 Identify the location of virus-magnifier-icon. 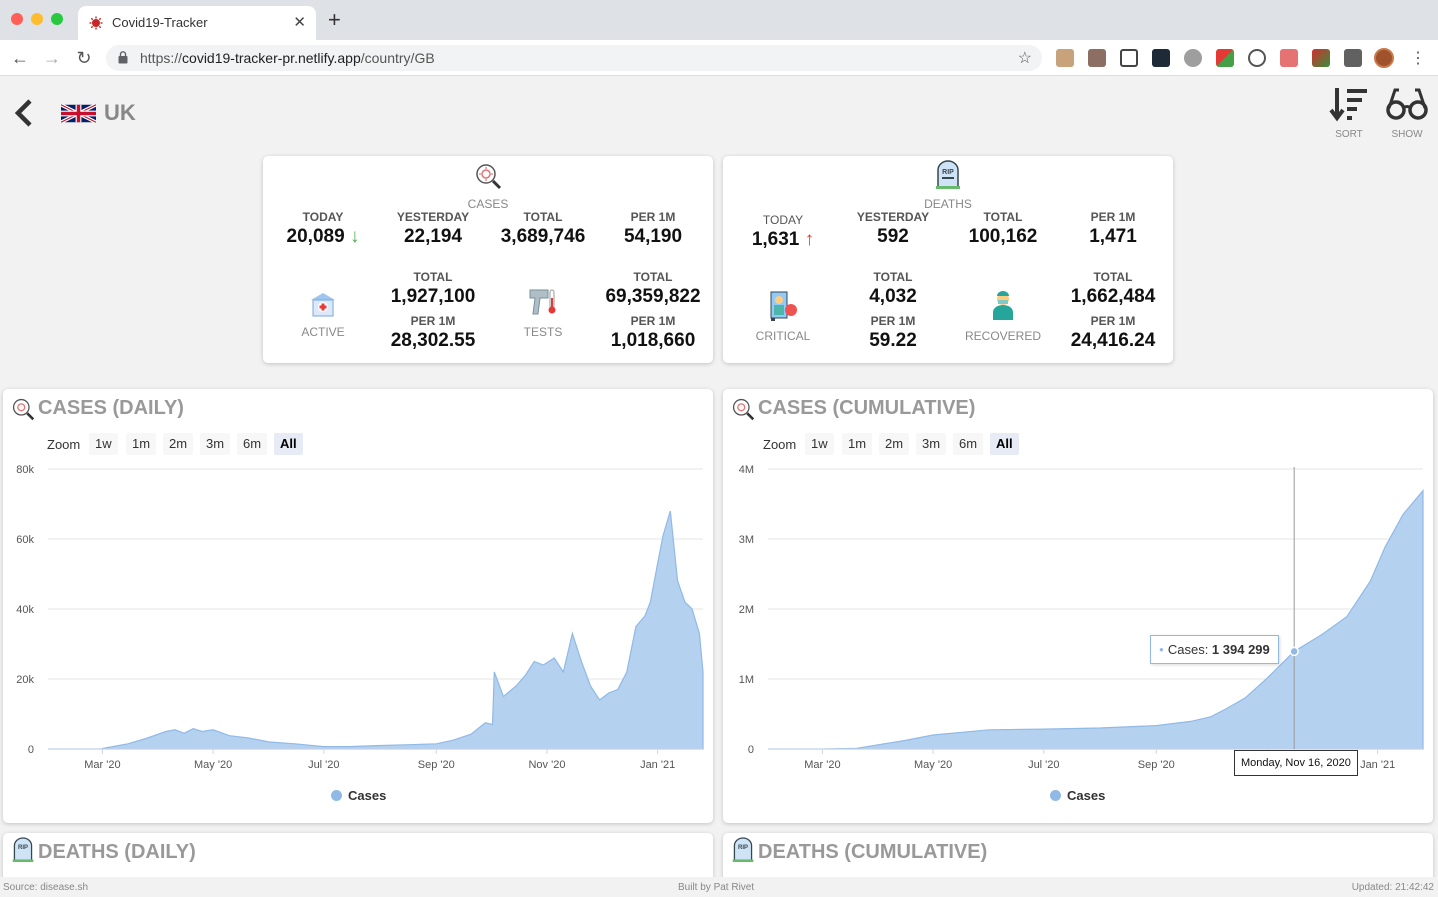
(23, 409).